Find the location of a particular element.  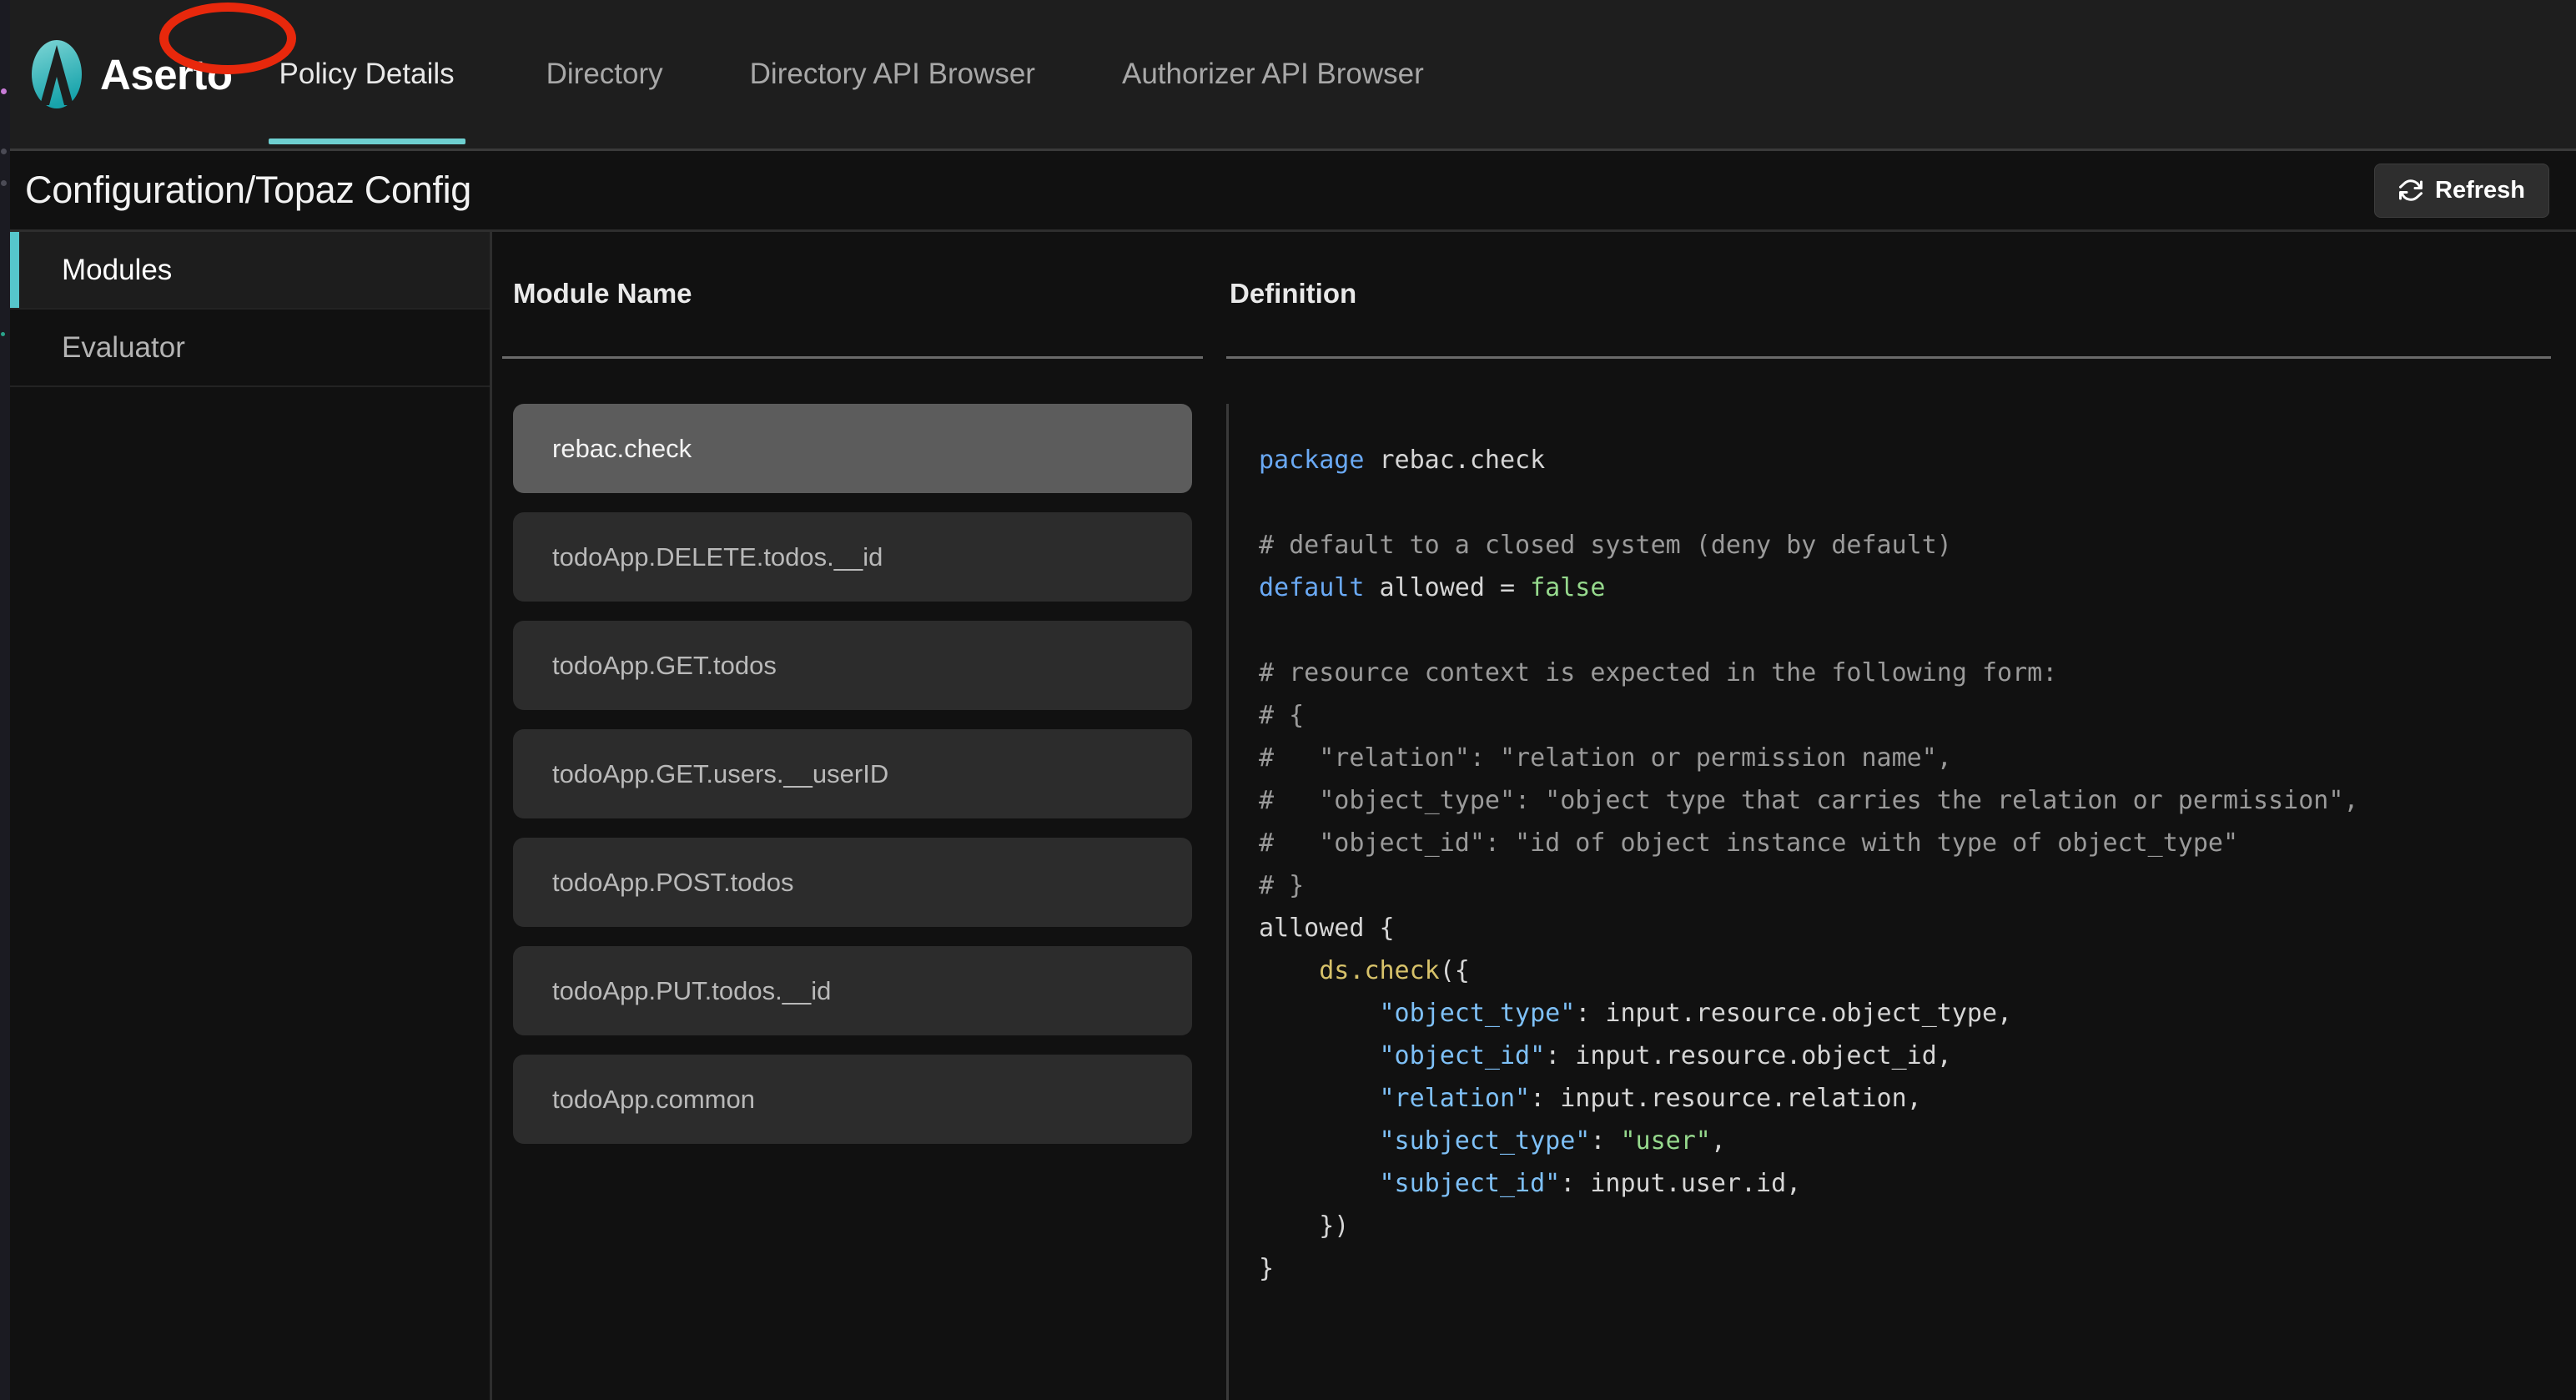

code-token-plain: : is located at coordinates (1605, 1141).